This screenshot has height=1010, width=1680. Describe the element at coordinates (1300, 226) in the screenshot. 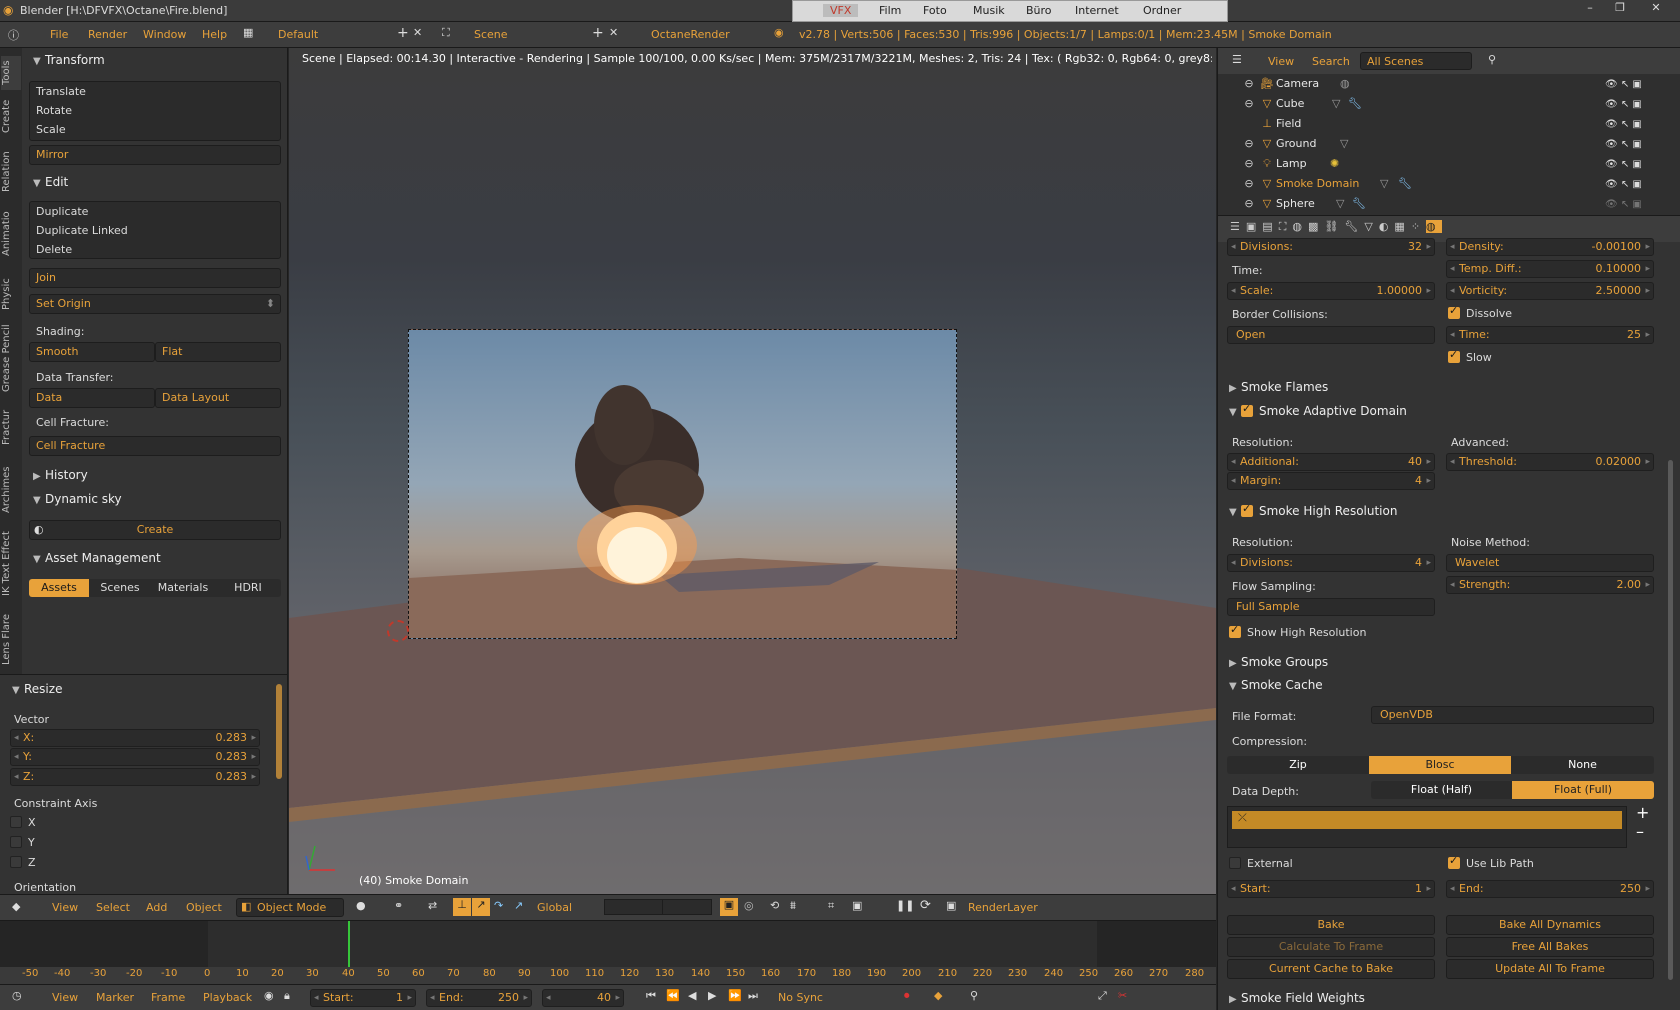

I see `world-tab-icon: ◍` at that location.